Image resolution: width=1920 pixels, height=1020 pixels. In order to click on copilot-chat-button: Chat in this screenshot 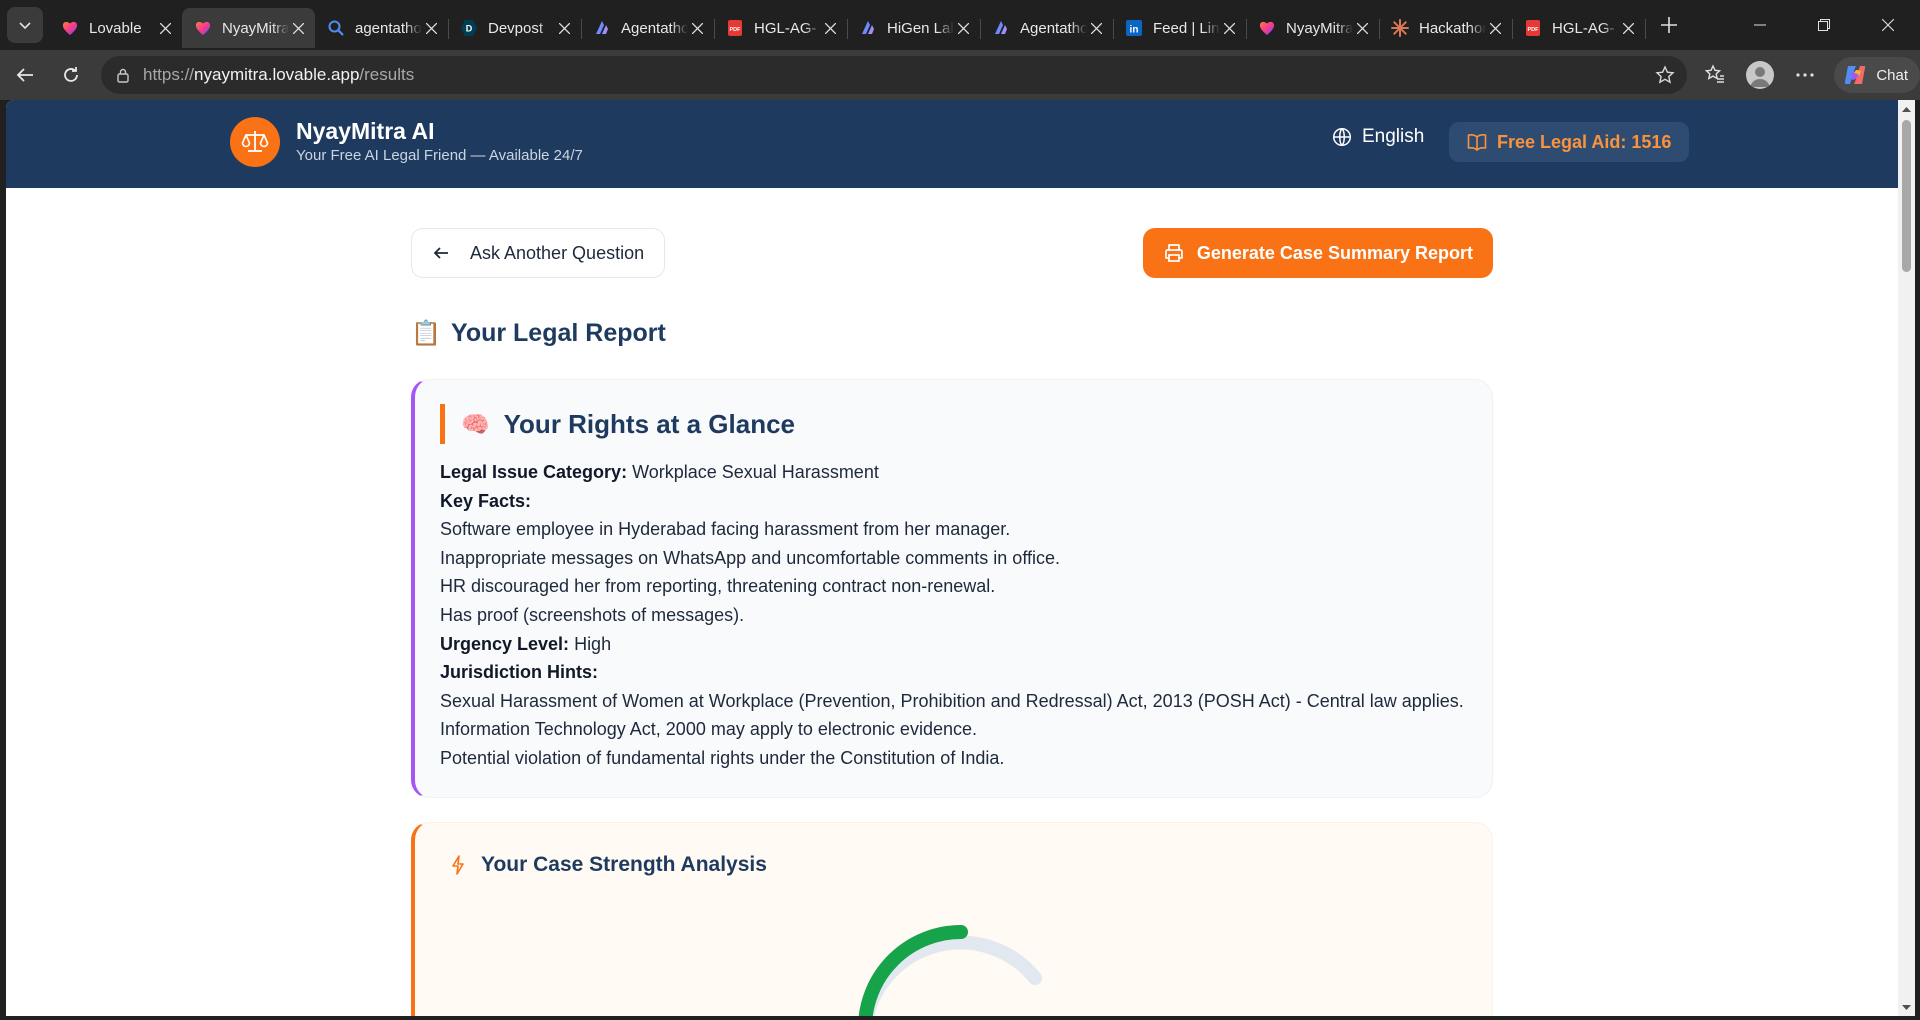, I will do `click(1877, 75)`.